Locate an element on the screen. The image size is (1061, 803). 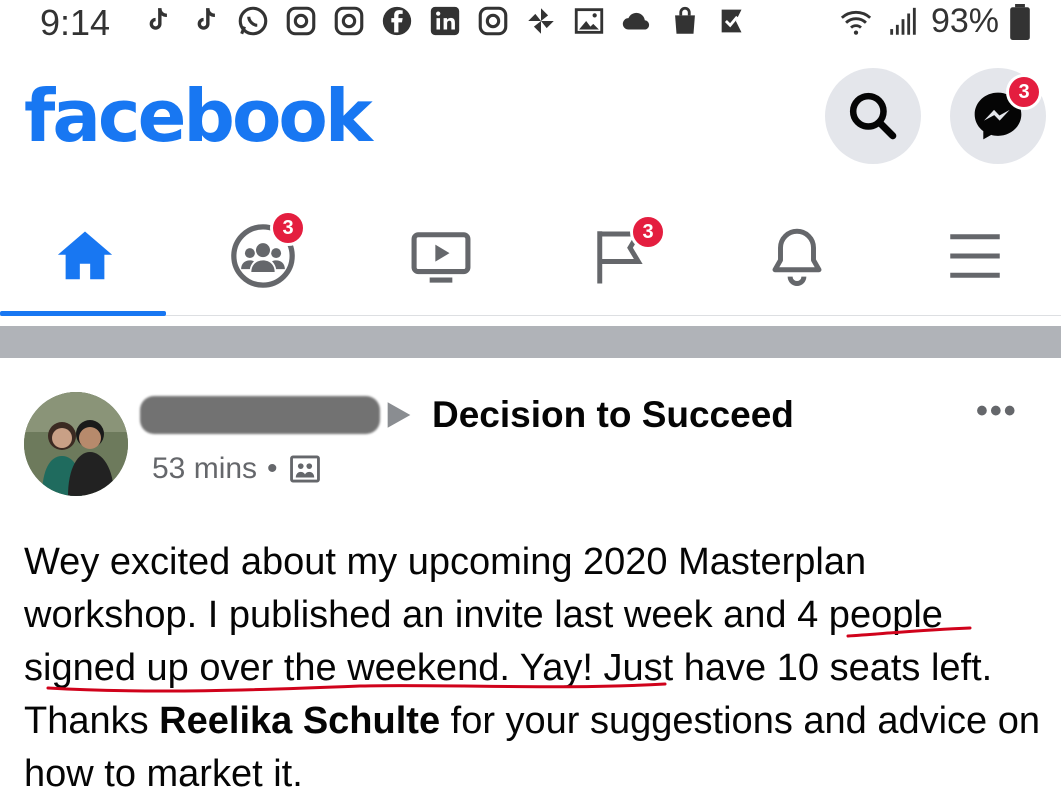
facebook-icon is located at coordinates (397, 21).